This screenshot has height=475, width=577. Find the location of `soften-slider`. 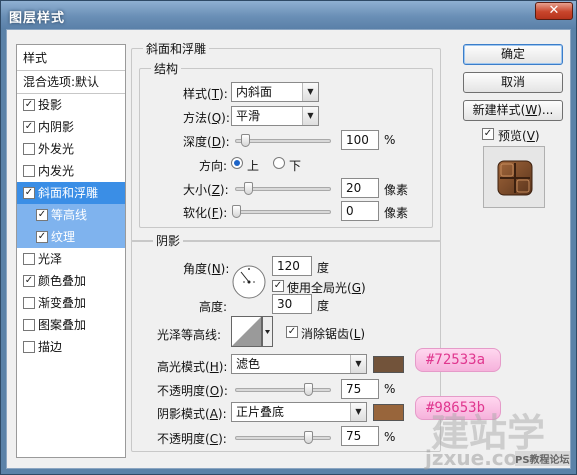

soften-slider is located at coordinates (283, 212).